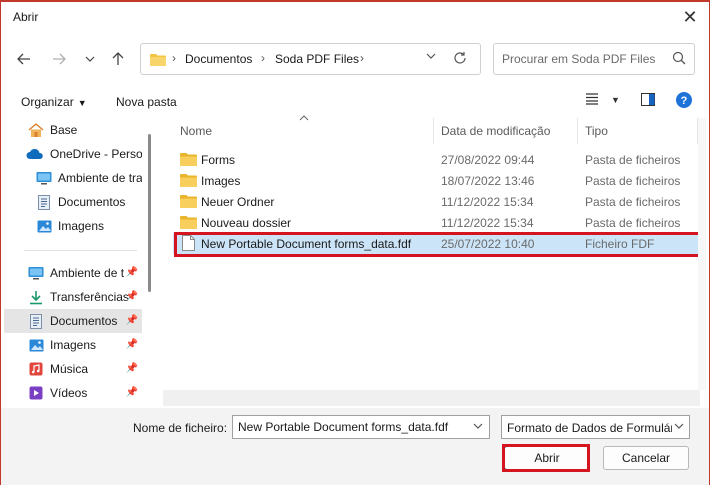 The image size is (710, 485). What do you see at coordinates (495, 131) in the screenshot?
I see `column-header-date: Data de modificação` at bounding box center [495, 131].